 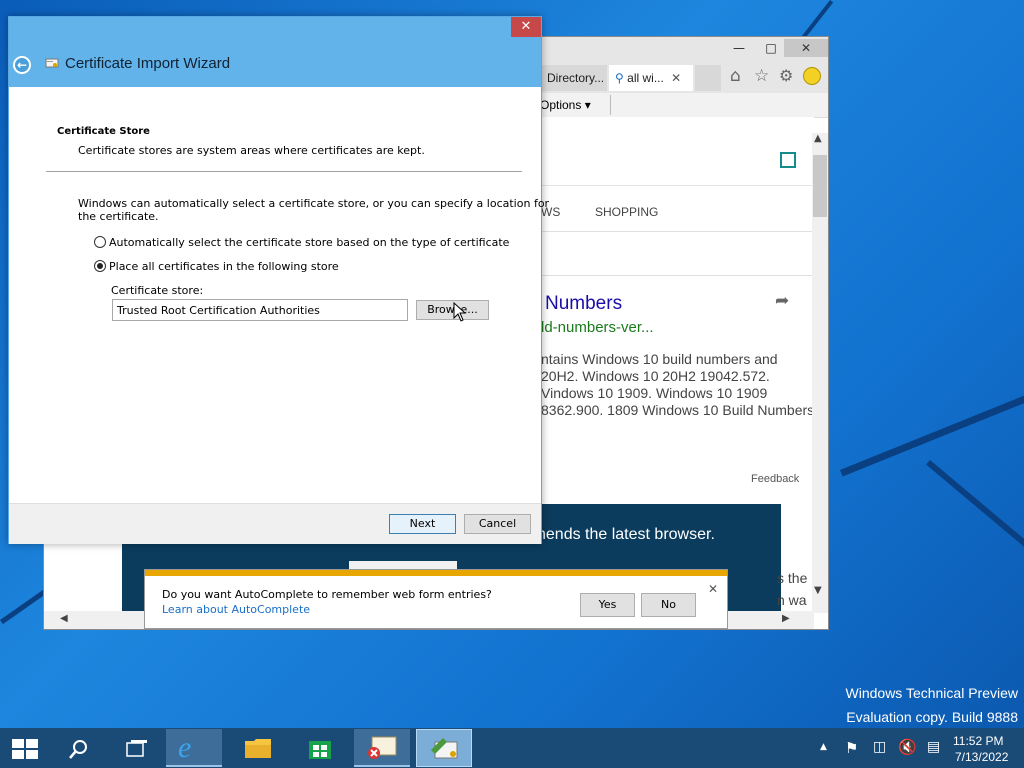 What do you see at coordinates (157, 290) in the screenshot?
I see `store-label: Certificate store:` at bounding box center [157, 290].